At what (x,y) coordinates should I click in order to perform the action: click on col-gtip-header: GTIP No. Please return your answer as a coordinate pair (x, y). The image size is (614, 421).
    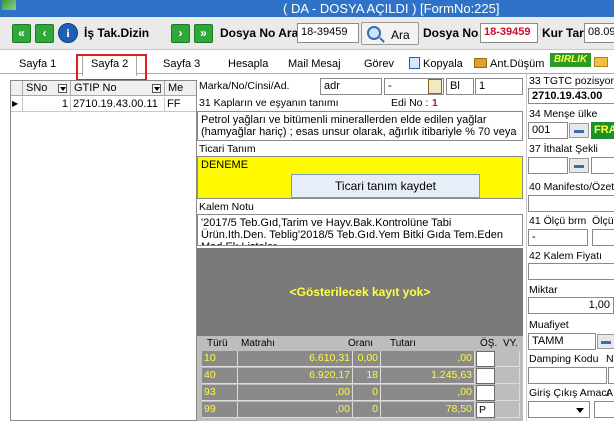
    Looking at the image, I should click on (118, 88).